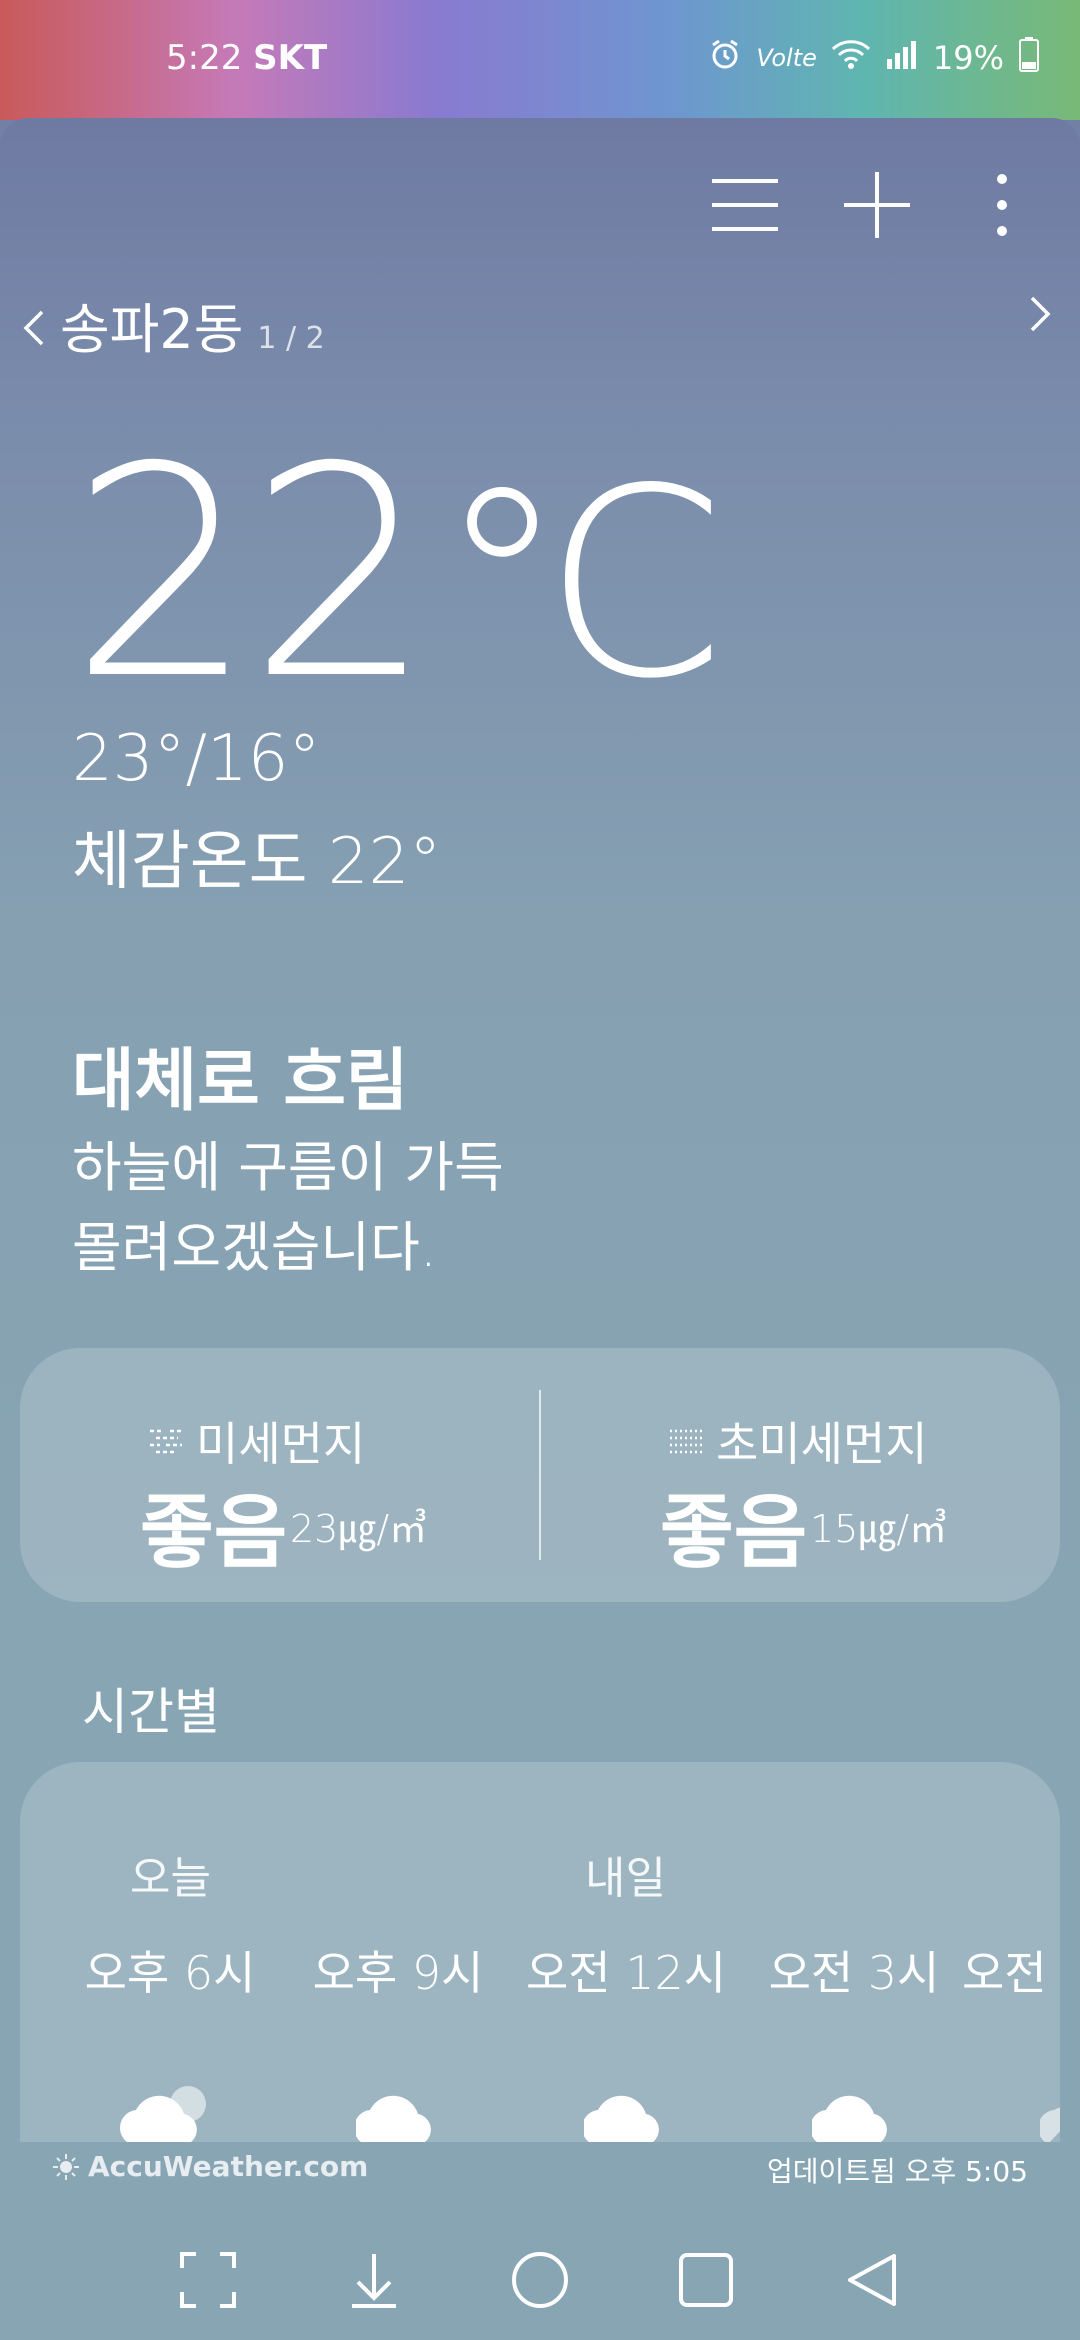  Describe the element at coordinates (247, 58) in the screenshot. I see `status-time: 5:22 SKT` at that location.